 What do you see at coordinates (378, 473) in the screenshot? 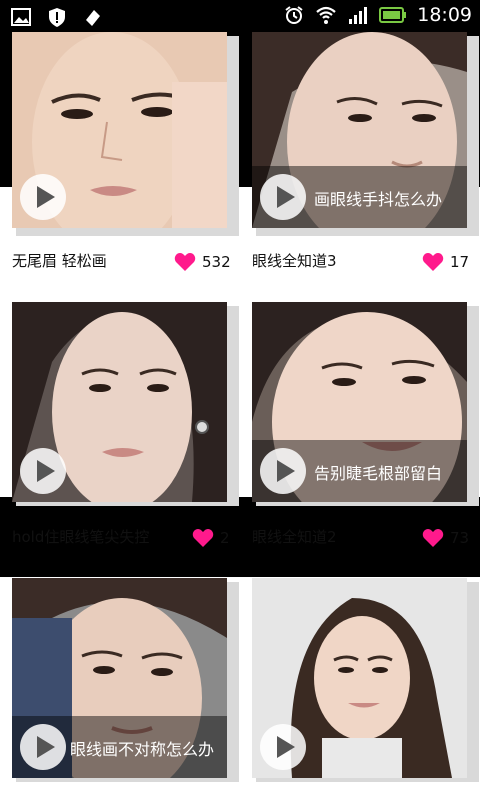
I see `video-overlay-text: 告别睫毛根部留白` at bounding box center [378, 473].